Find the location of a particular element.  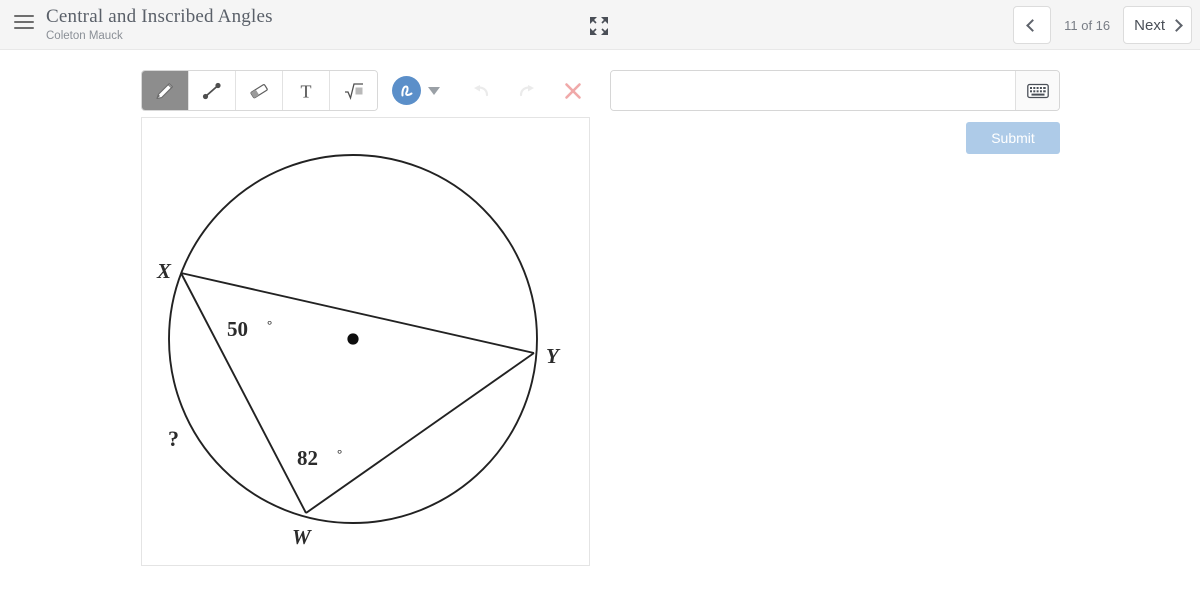

pencil-icon is located at coordinates (164, 90).